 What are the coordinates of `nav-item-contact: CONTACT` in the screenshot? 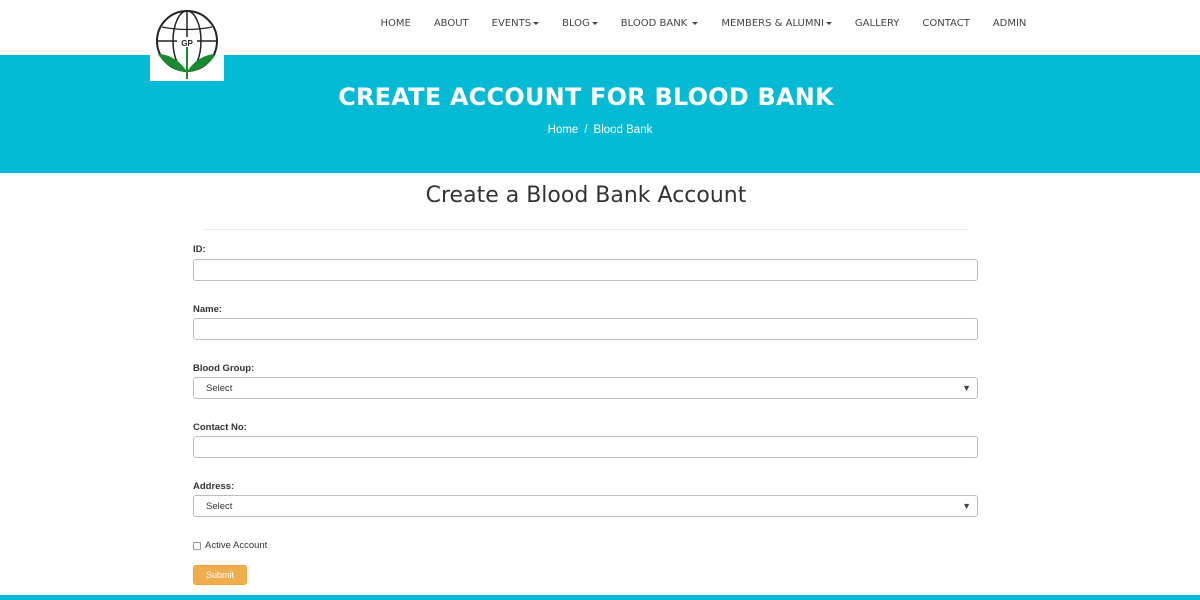 It's located at (946, 24).